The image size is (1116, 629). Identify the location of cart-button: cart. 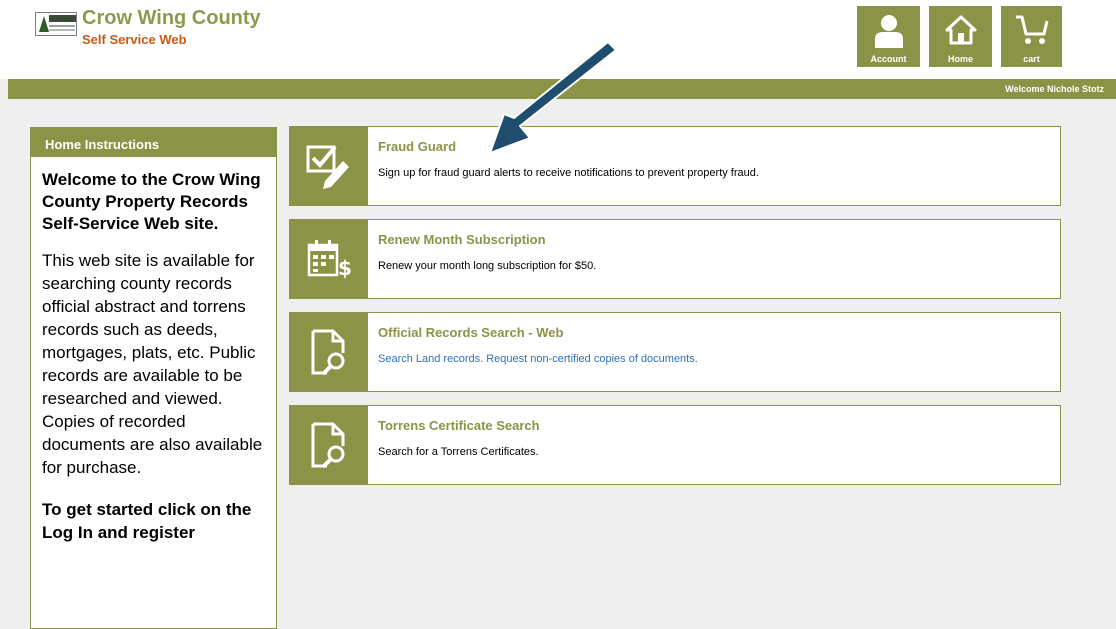
(1031, 36).